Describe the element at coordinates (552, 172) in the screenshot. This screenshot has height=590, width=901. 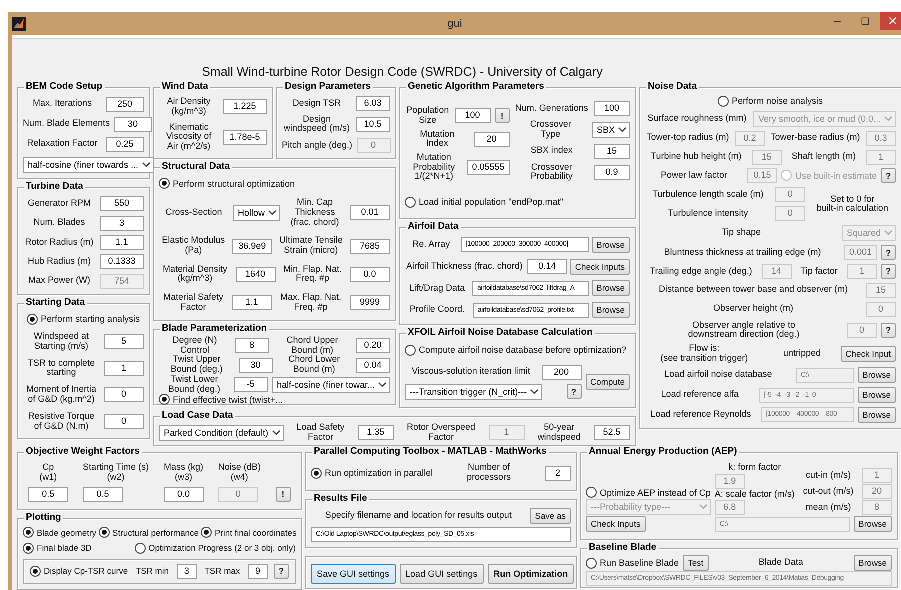
I see `field-label: Crossover Probability` at that location.